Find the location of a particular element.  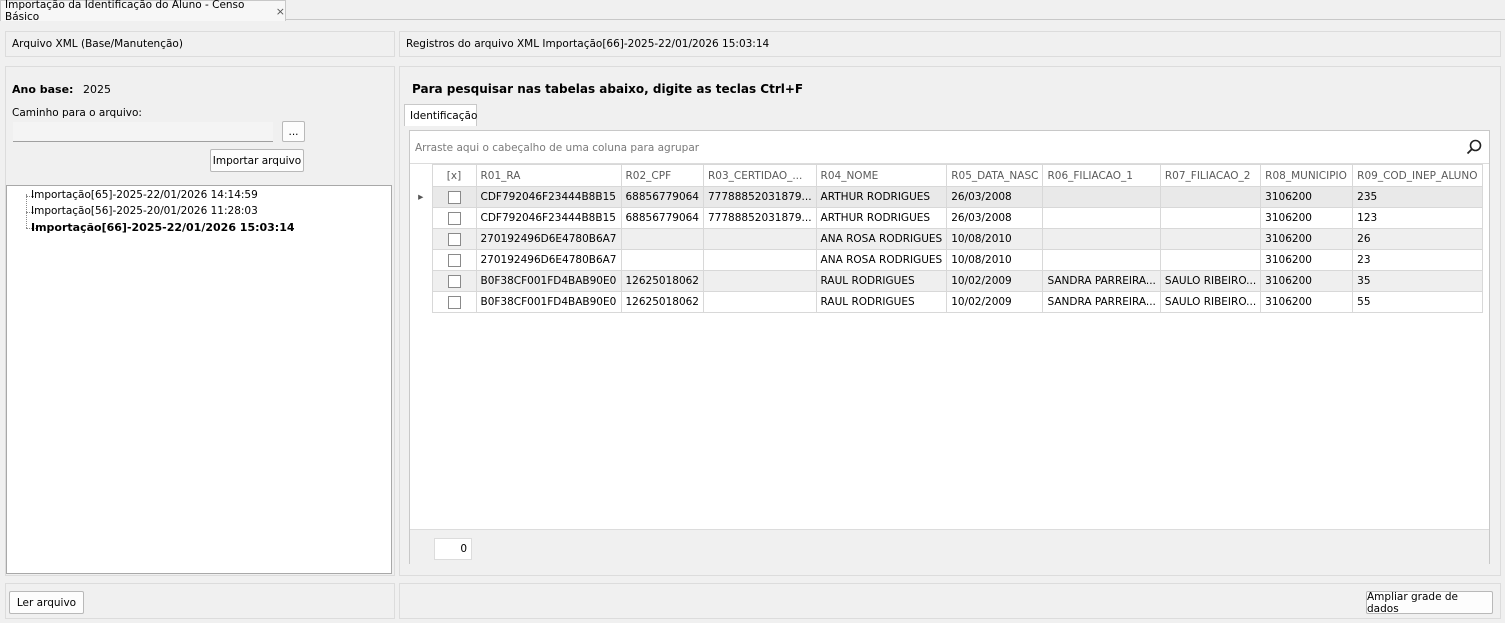

tree-item-import-56: Importação[56]-2025-20/01/2026 11:28:03 is located at coordinates (144, 211).